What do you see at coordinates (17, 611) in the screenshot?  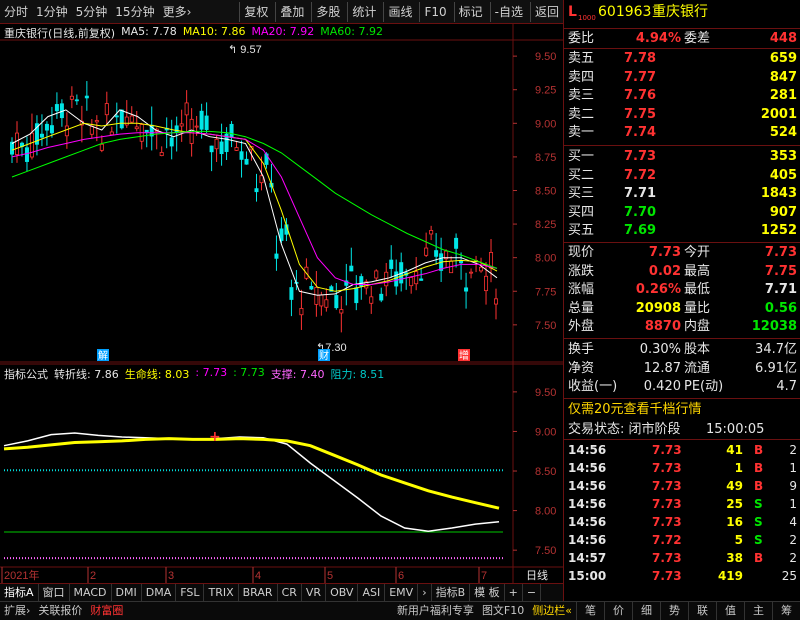 I see `bottom-left-0: 扩展›` at bounding box center [17, 611].